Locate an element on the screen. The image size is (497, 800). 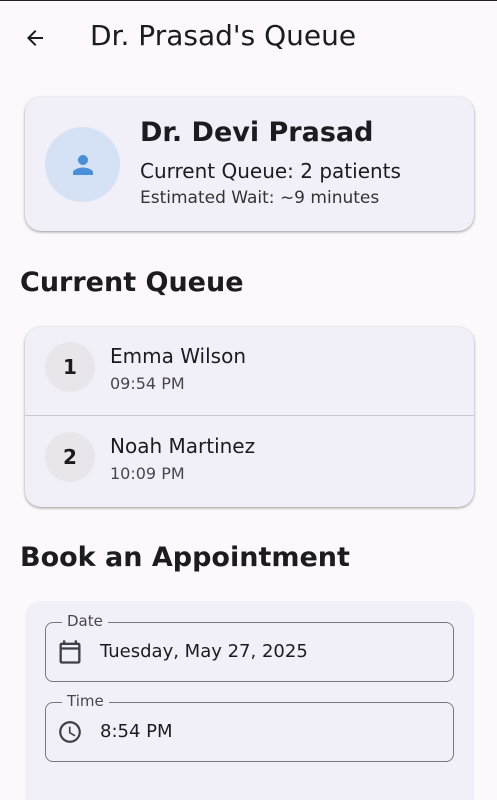
page-title: Dr. Prasad's Queue is located at coordinates (223, 35).